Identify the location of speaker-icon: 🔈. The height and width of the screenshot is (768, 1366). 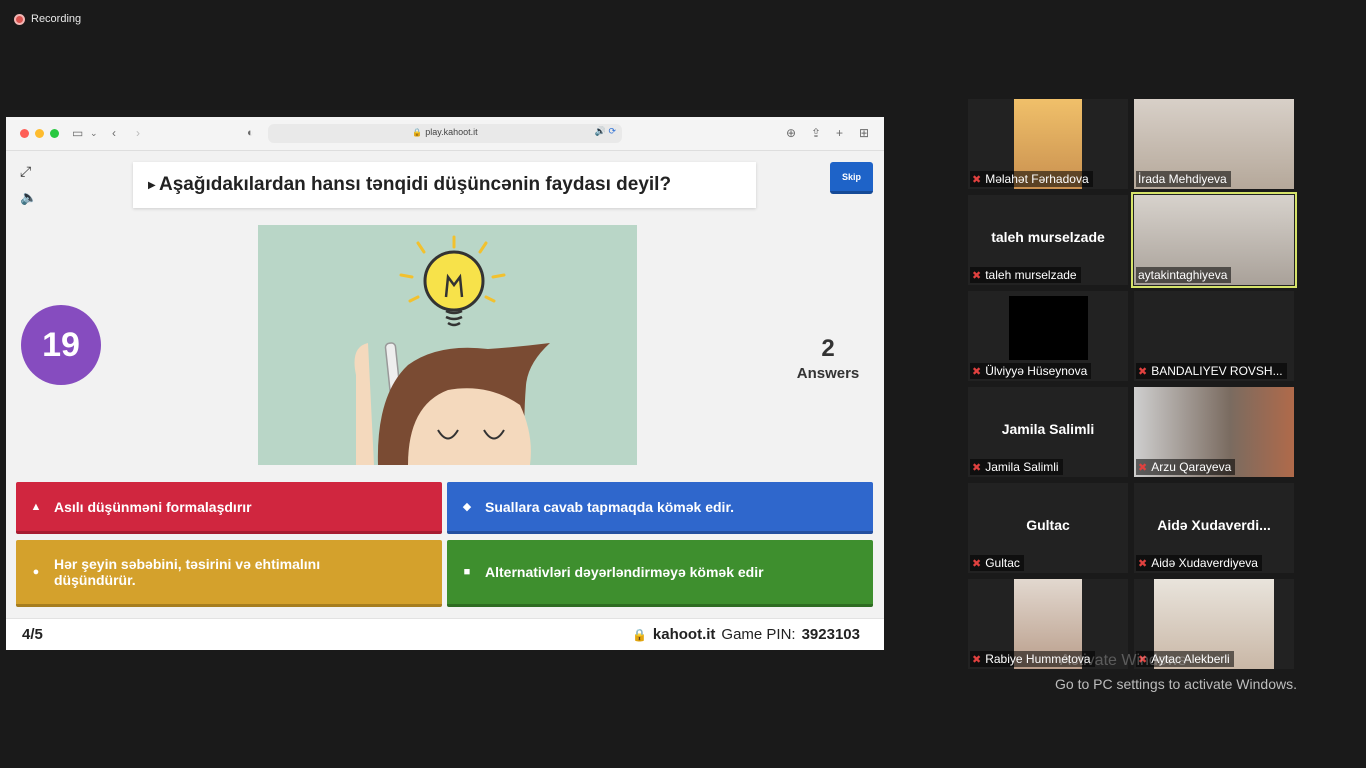
(28, 197).